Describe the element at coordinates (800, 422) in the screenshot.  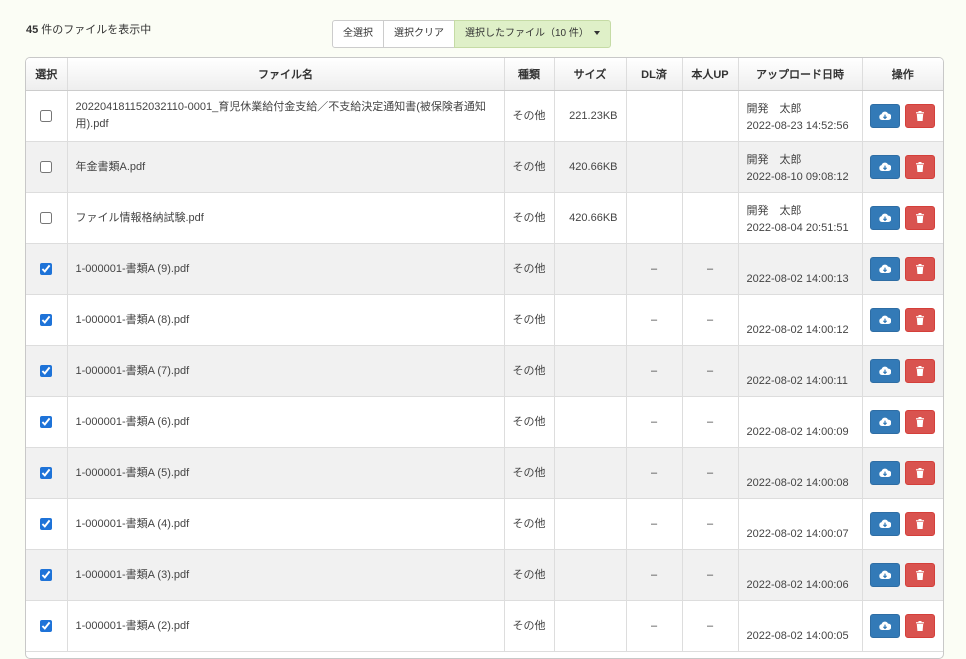
I see `upload-info: 2022-08-02 14:00:09` at that location.